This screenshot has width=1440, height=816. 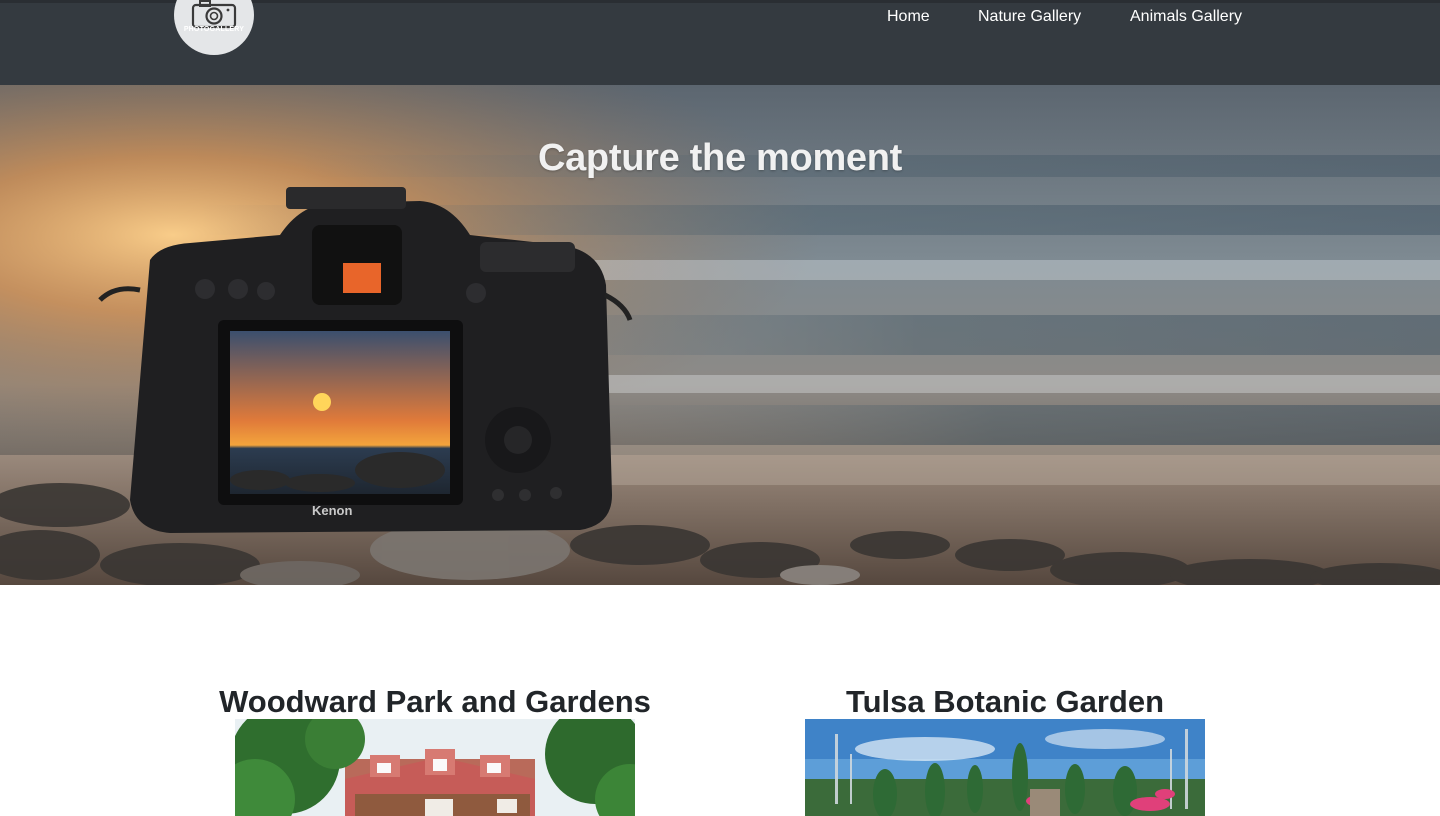 What do you see at coordinates (720, 158) in the screenshot?
I see `hero-title: Capture the moment` at bounding box center [720, 158].